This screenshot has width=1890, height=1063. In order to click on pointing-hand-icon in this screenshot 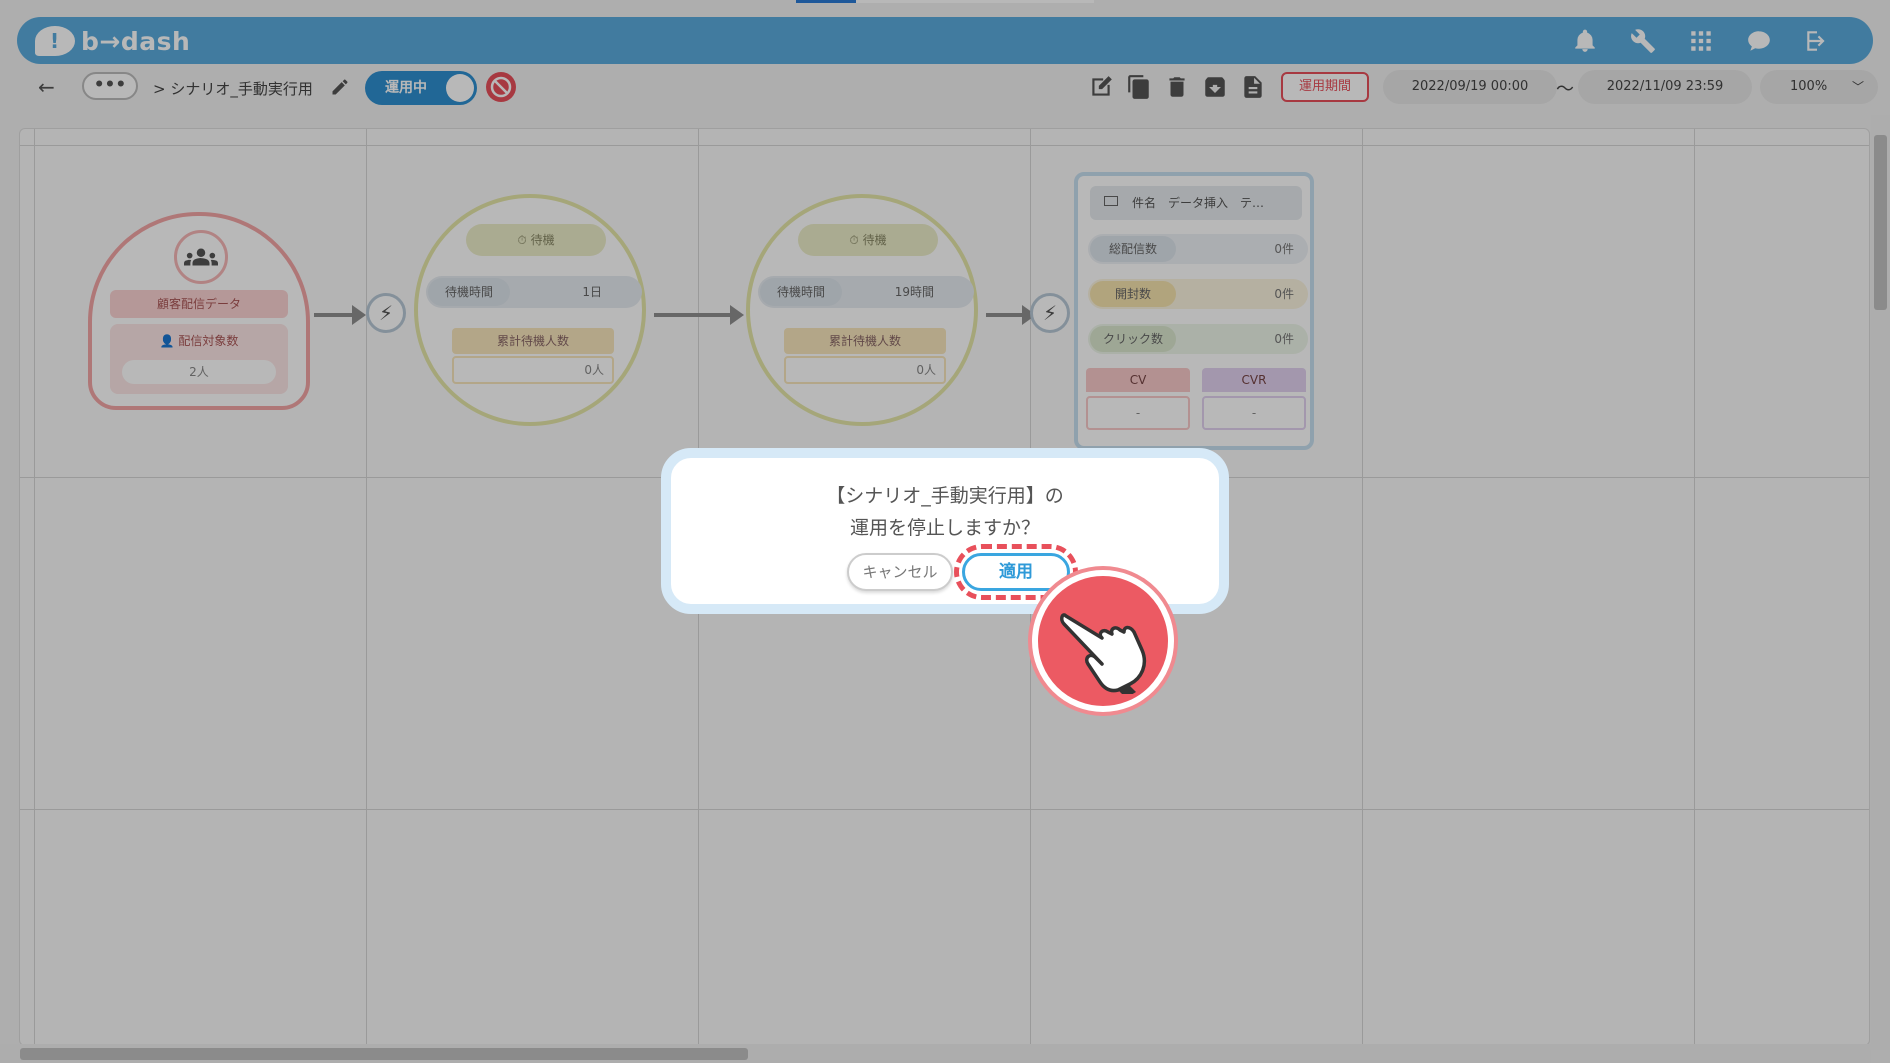, I will do `click(1103, 641)`.